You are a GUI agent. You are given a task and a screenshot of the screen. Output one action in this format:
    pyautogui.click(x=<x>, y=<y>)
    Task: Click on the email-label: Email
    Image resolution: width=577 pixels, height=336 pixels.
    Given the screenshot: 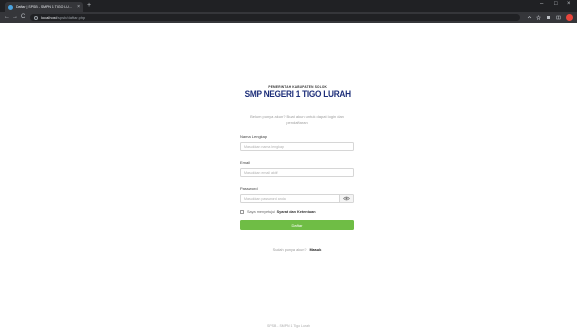 What is the action you would take?
    pyautogui.click(x=245, y=162)
    